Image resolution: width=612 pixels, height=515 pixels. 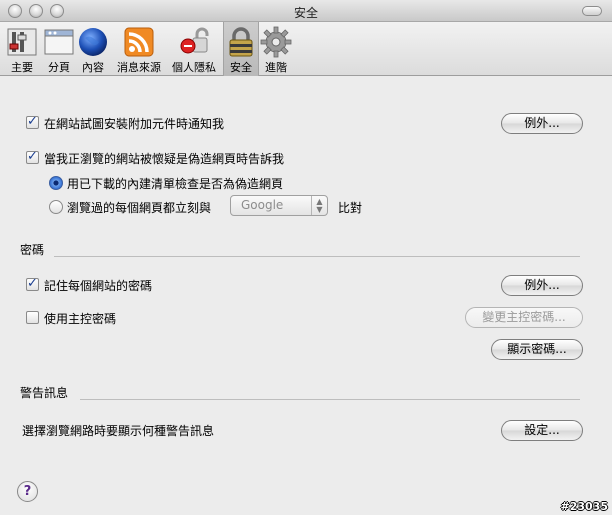 I want to click on general-switches-icon, so click(x=22, y=42).